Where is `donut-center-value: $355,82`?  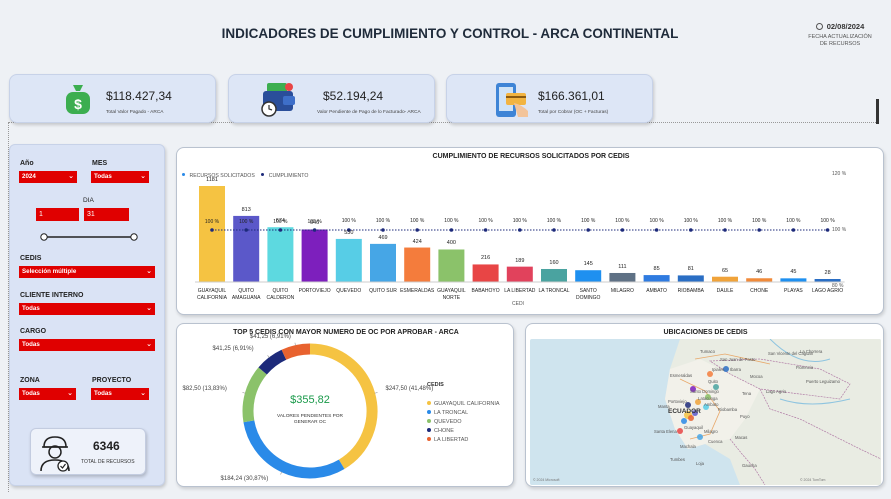 donut-center-value: $355,82 is located at coordinates (310, 400).